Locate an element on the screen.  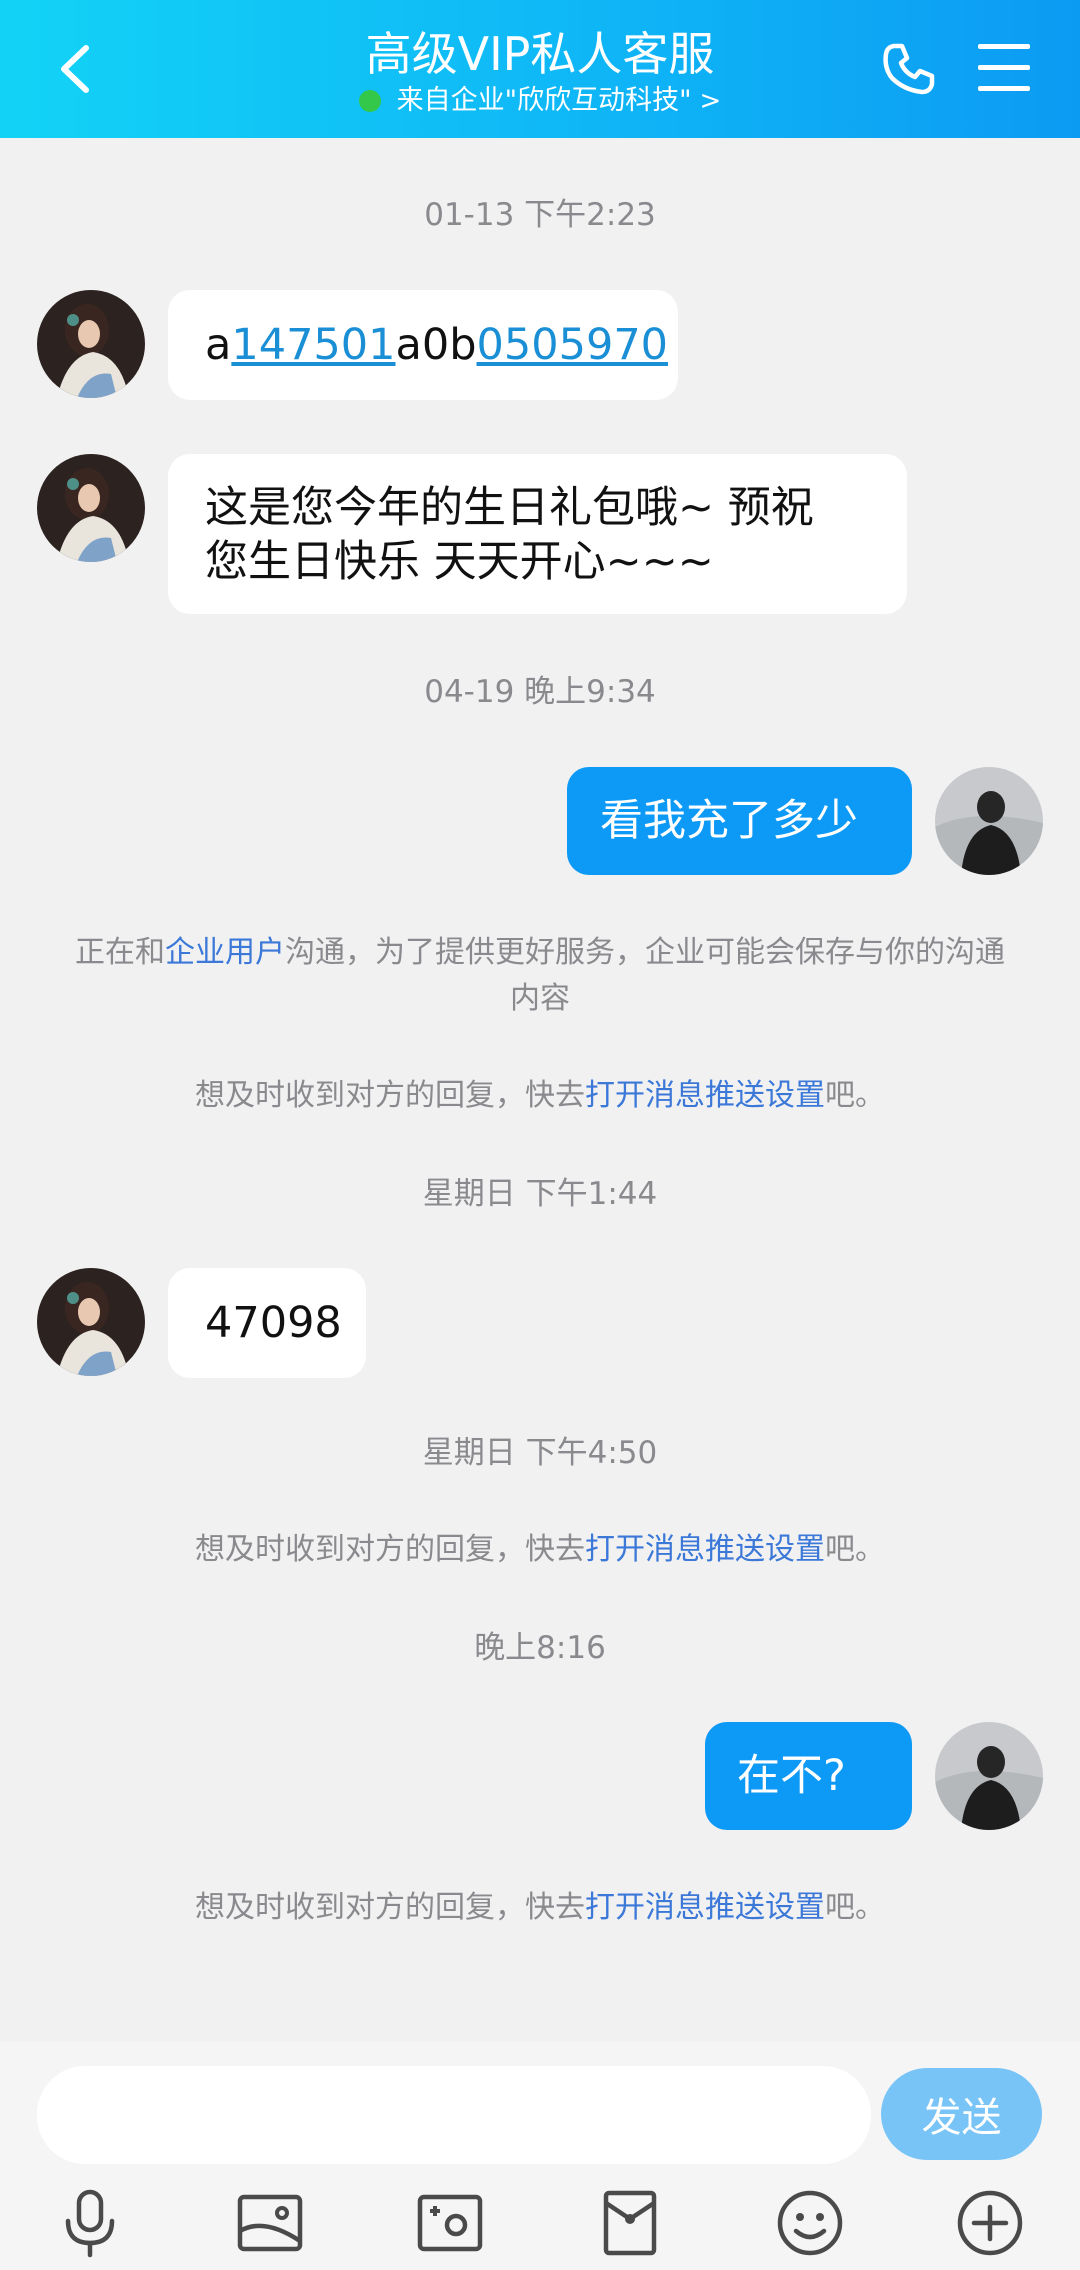
timestamp: 星期日 下午4:50 is located at coordinates (540, 1453).